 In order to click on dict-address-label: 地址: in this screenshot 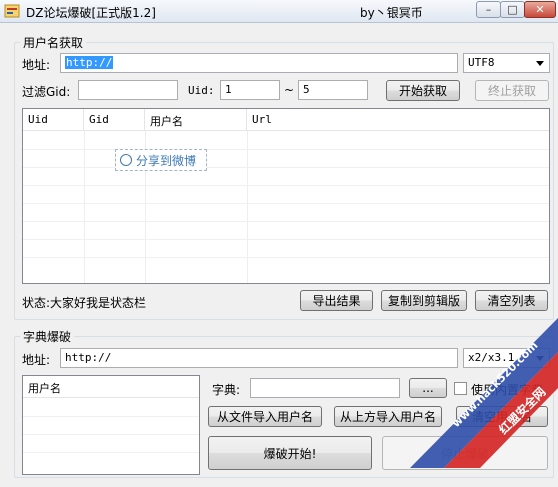, I will do `click(36, 360)`.